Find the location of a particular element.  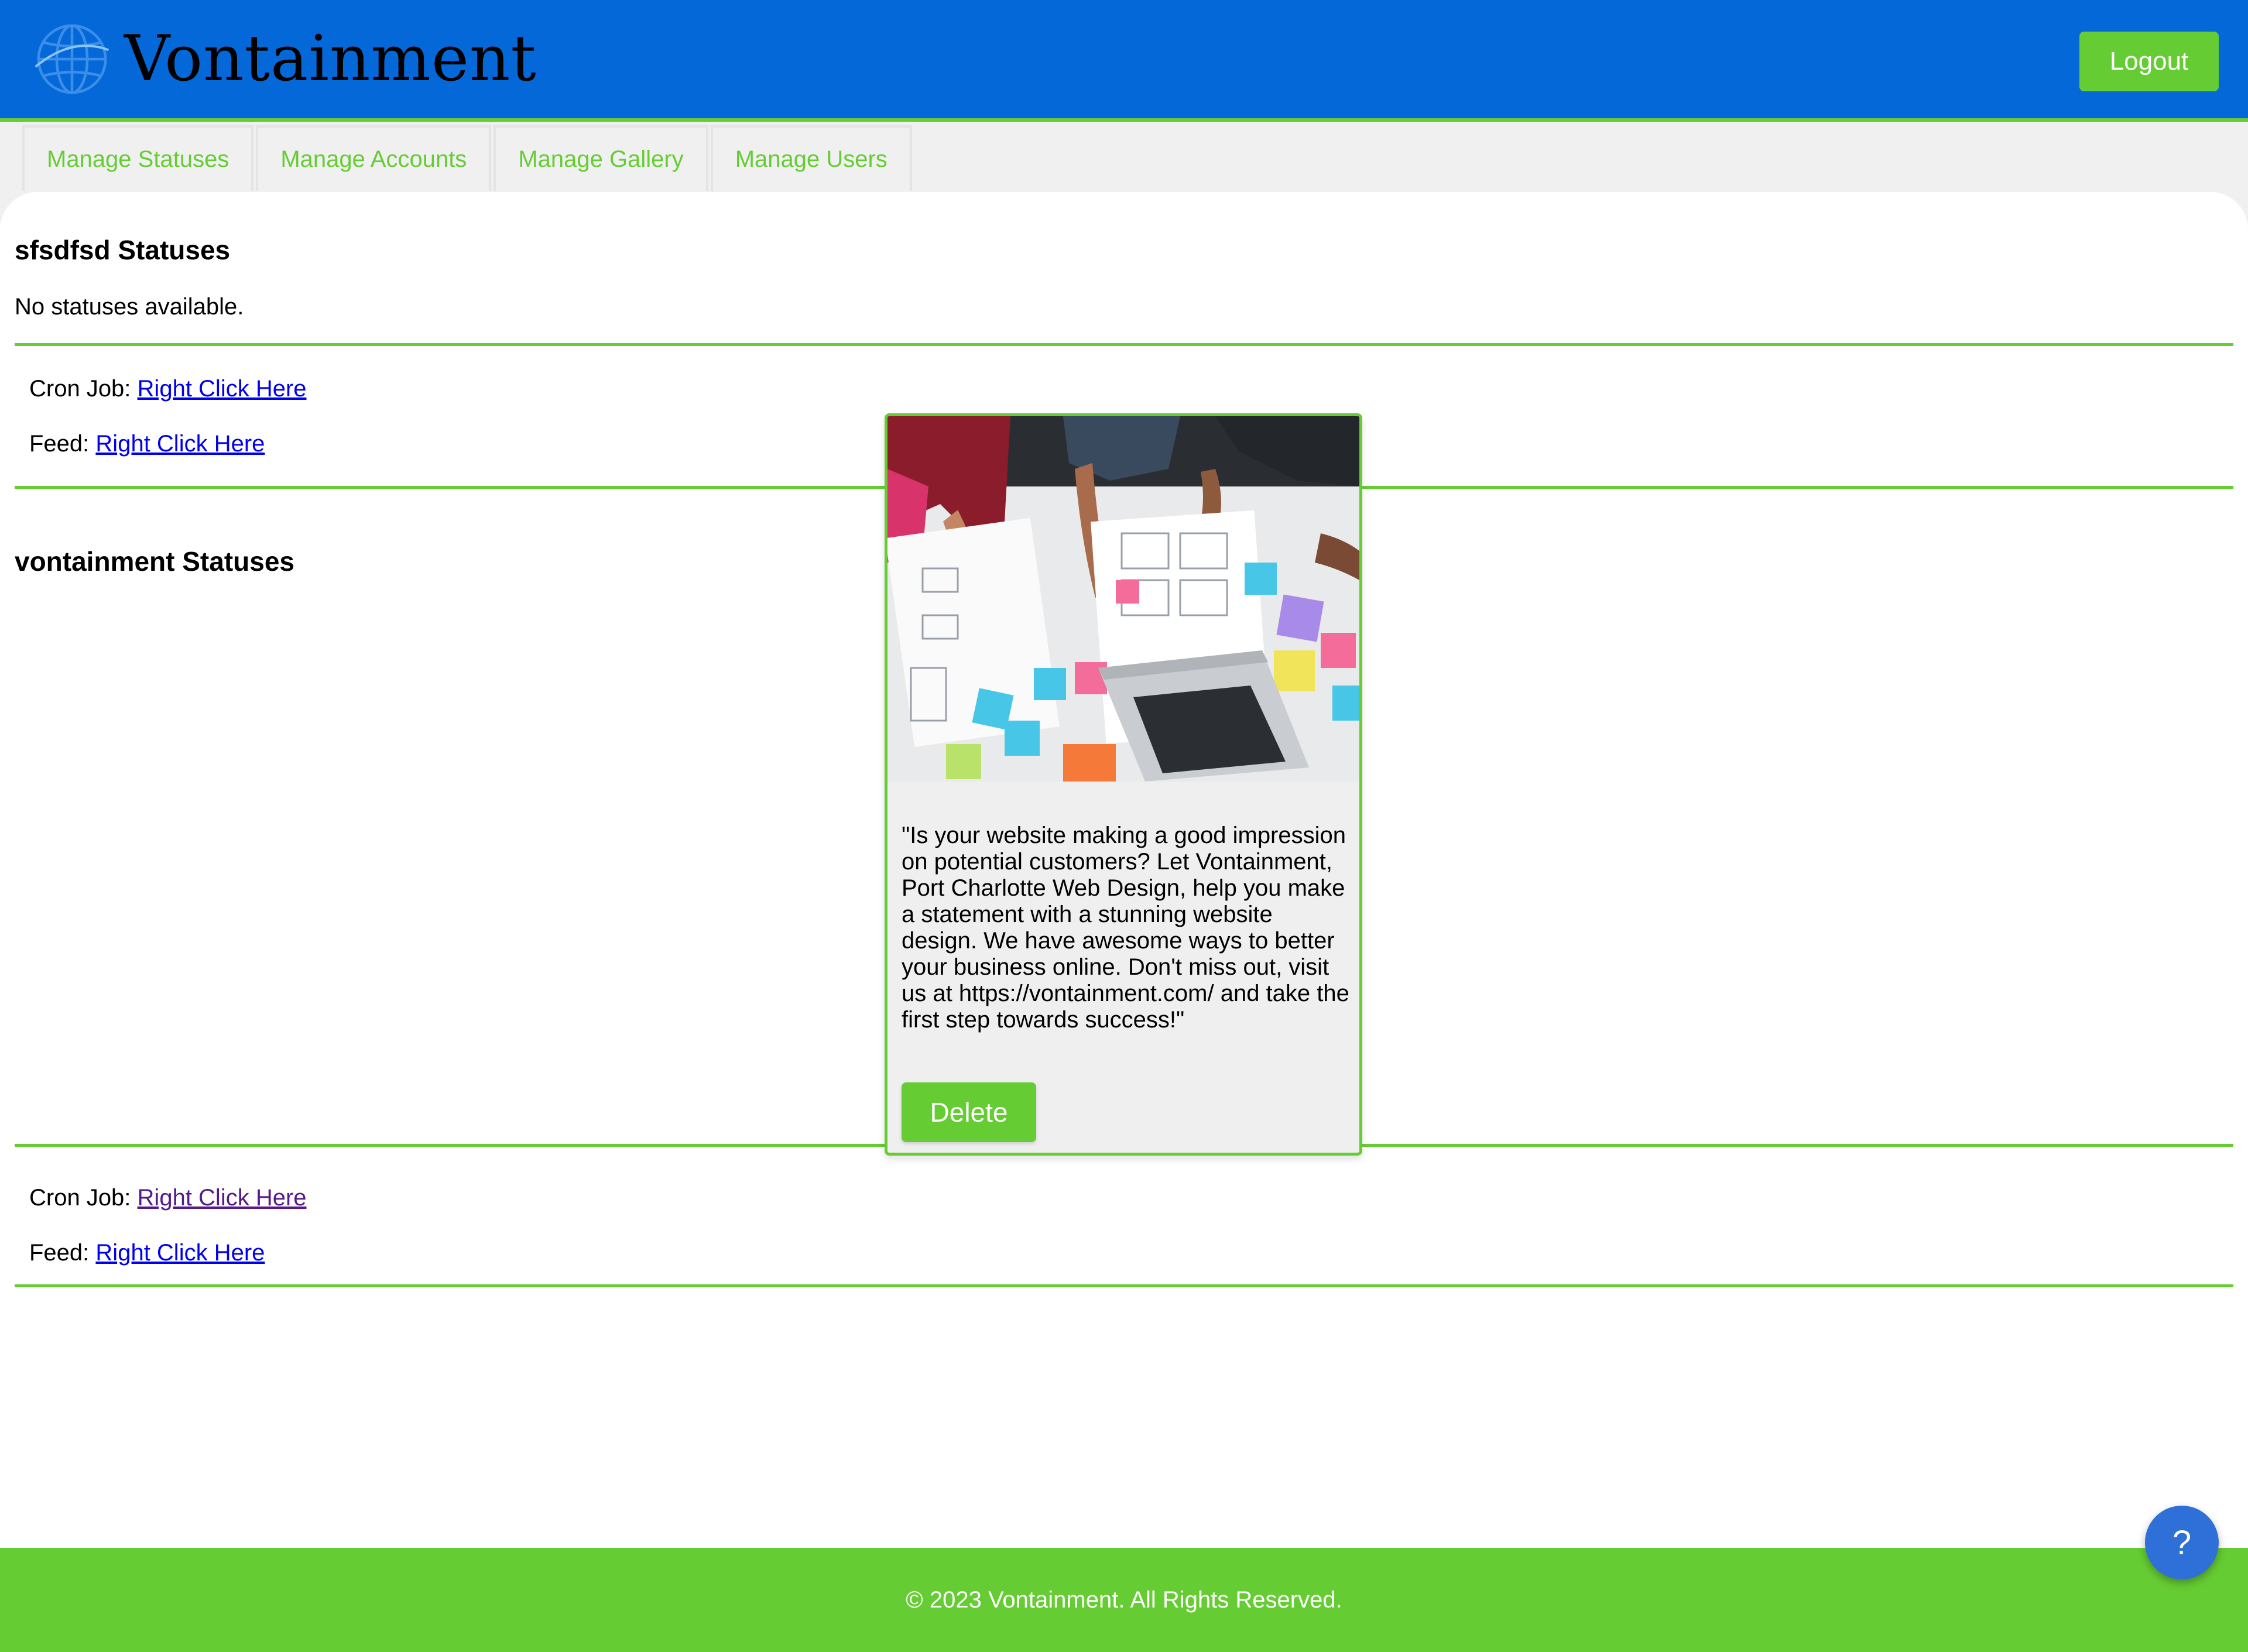

help-icon: ? is located at coordinates (2182, 1542).